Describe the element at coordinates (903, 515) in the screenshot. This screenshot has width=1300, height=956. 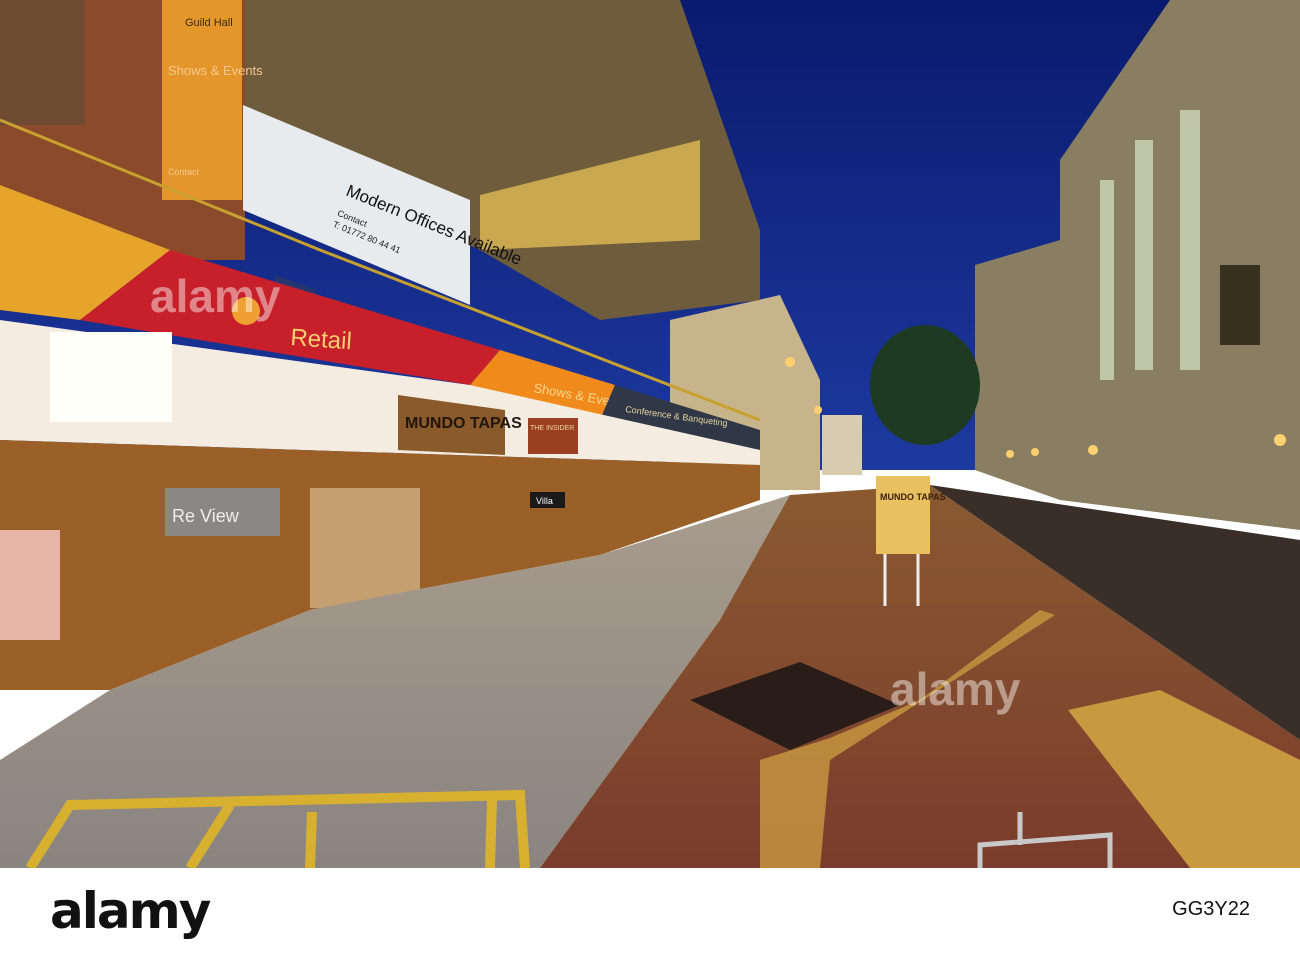
I see `street-sign-board` at that location.